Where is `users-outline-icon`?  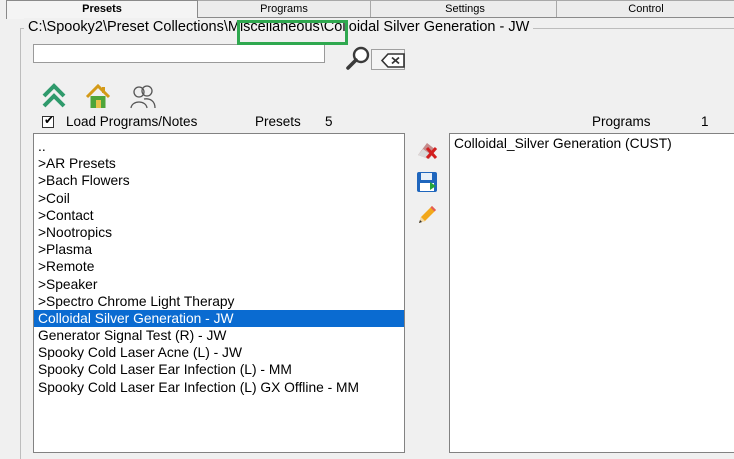
users-outline-icon is located at coordinates (143, 97).